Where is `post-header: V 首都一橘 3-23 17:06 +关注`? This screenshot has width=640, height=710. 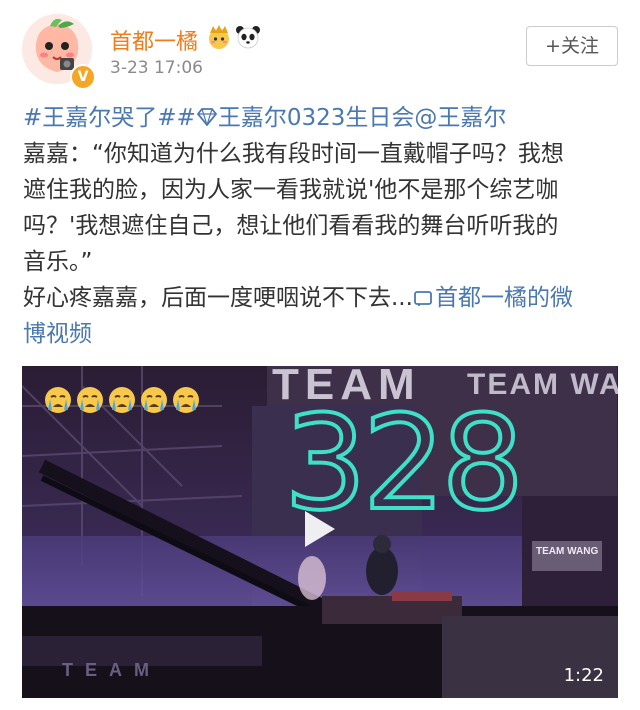
post-header: V 首都一橘 3-23 17:06 +关注 is located at coordinates (320, 50).